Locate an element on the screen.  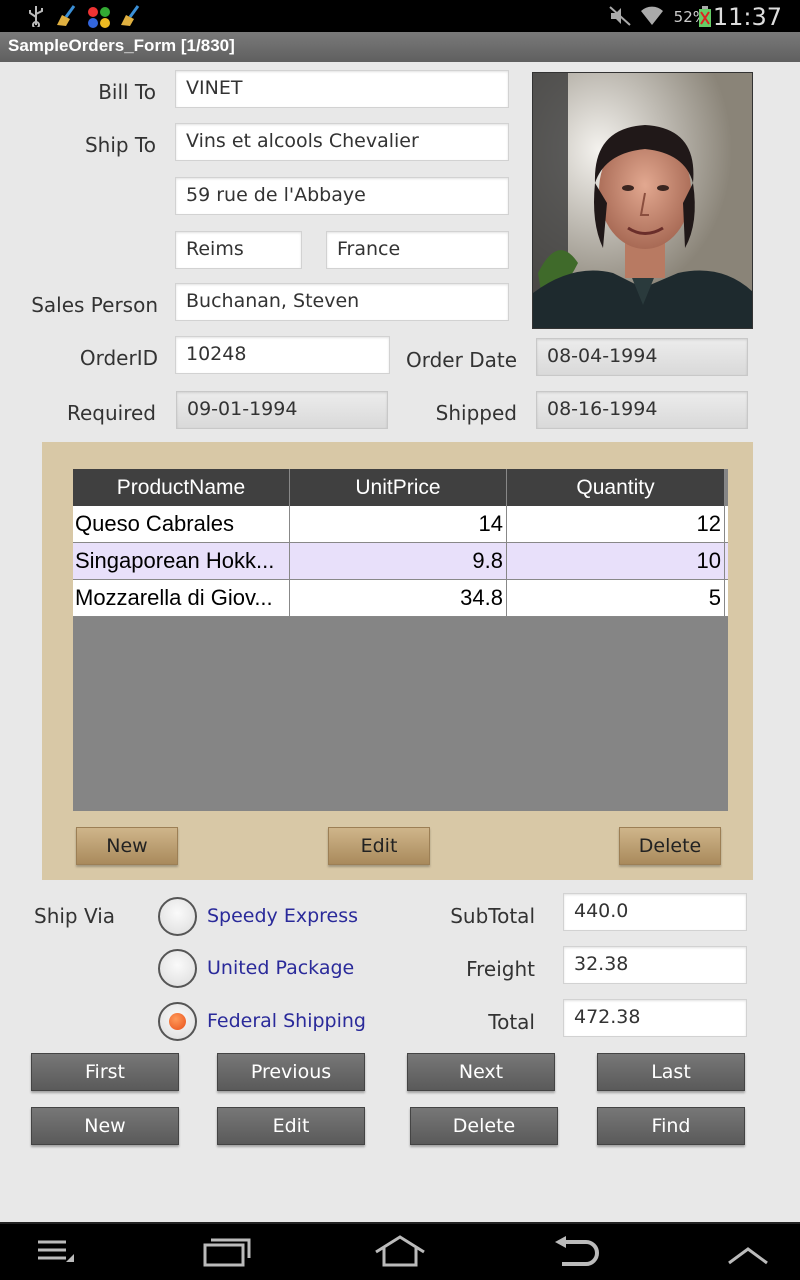
mute-icon is located at coordinates (620, 18).